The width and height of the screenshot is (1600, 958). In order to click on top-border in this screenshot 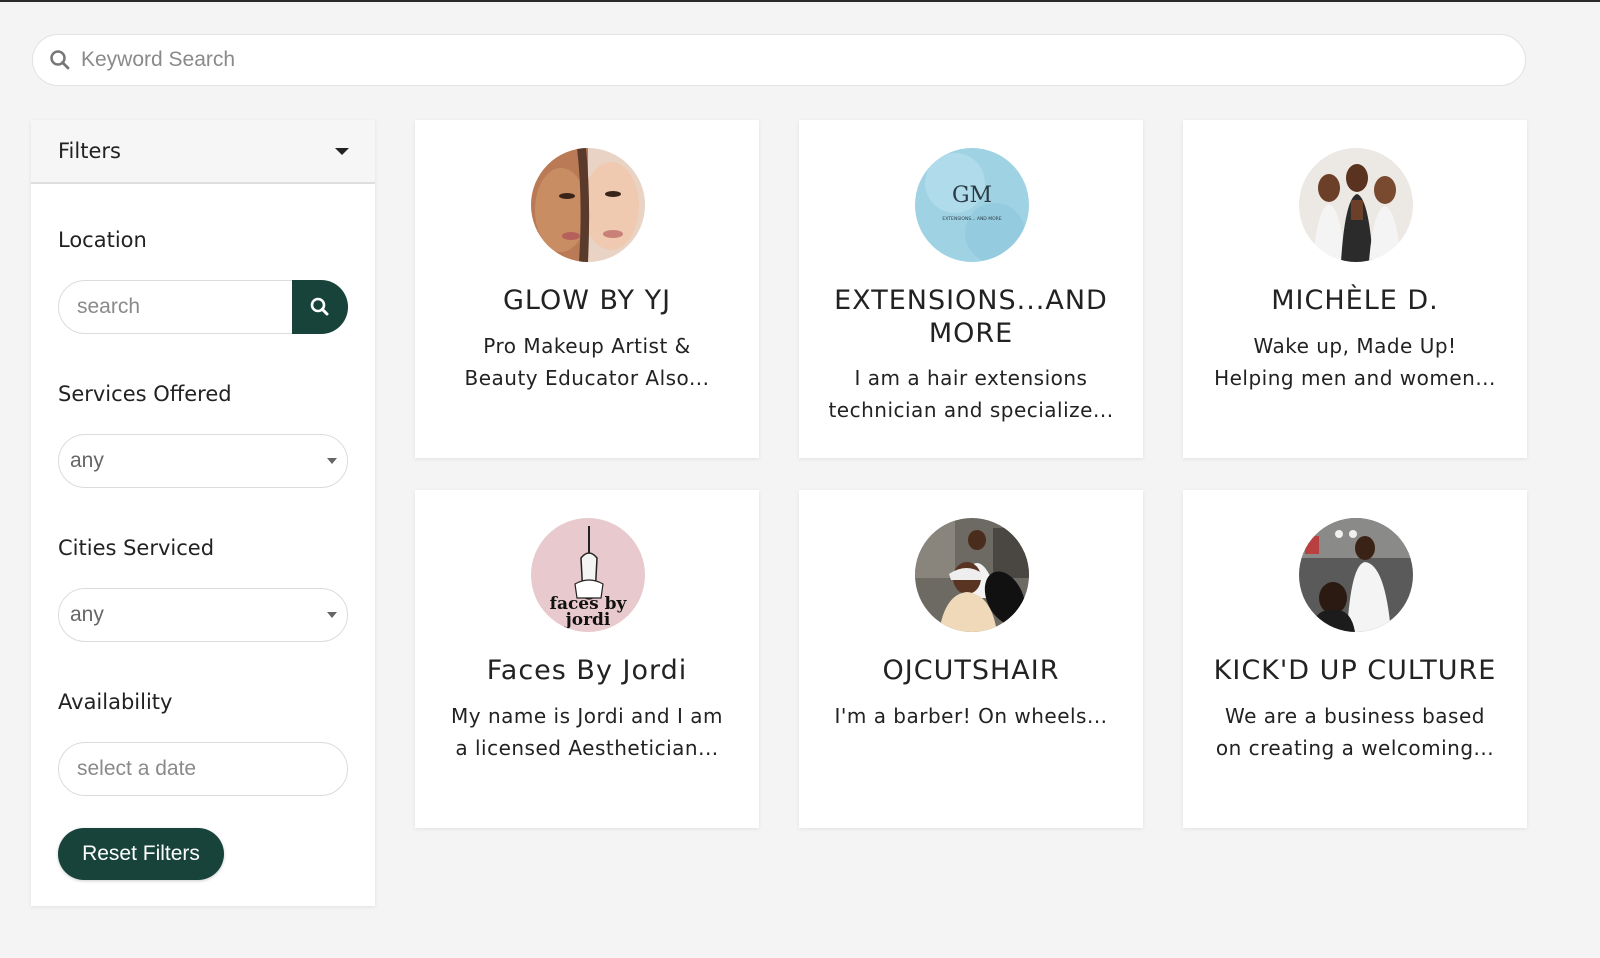, I will do `click(800, 1)`.